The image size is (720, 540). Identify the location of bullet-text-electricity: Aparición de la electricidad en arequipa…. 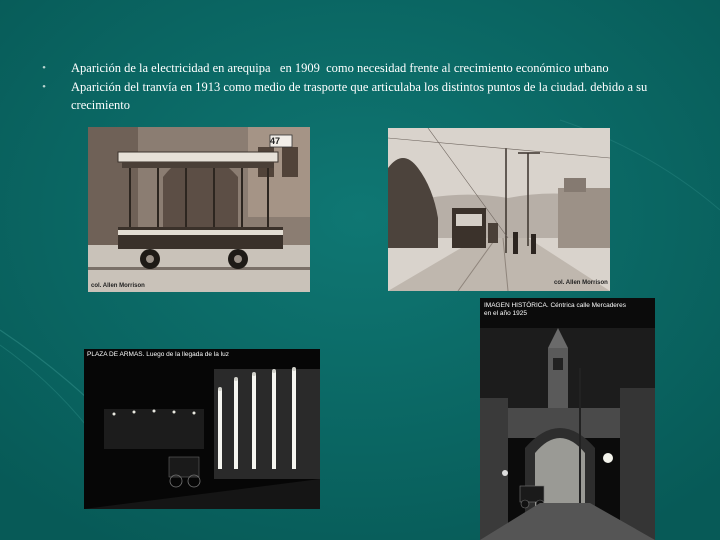
(340, 68).